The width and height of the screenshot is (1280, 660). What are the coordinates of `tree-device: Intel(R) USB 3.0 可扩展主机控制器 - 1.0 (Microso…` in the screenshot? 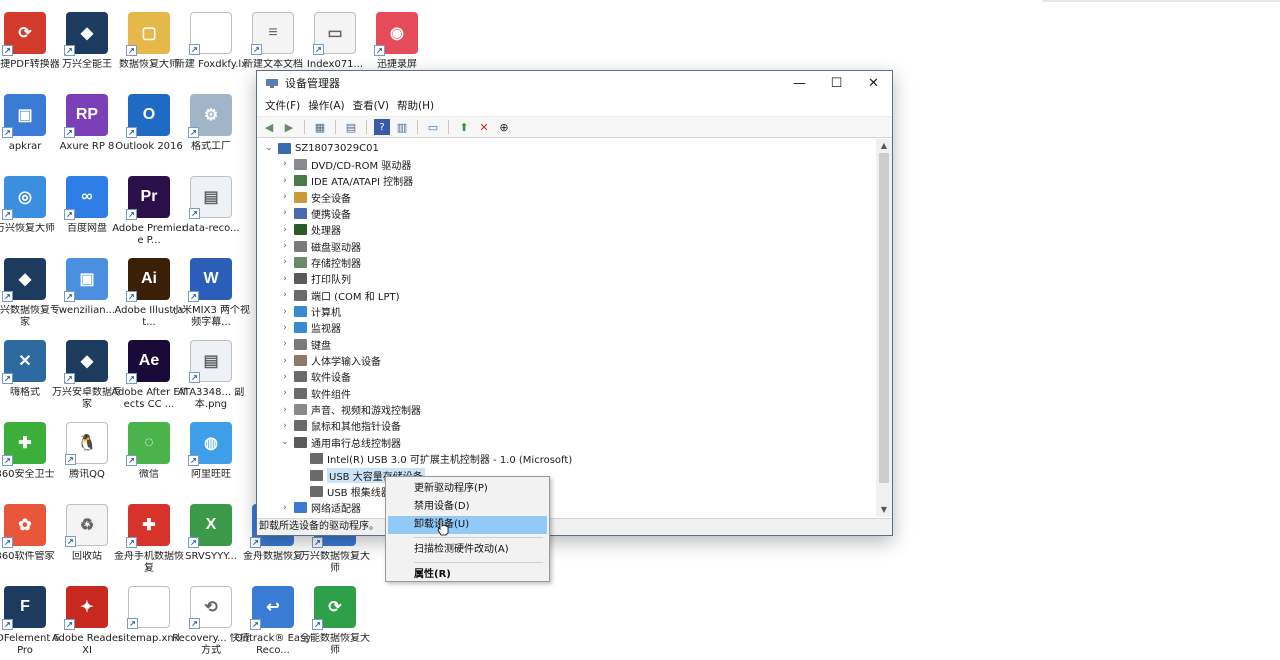 It's located at (433, 459).